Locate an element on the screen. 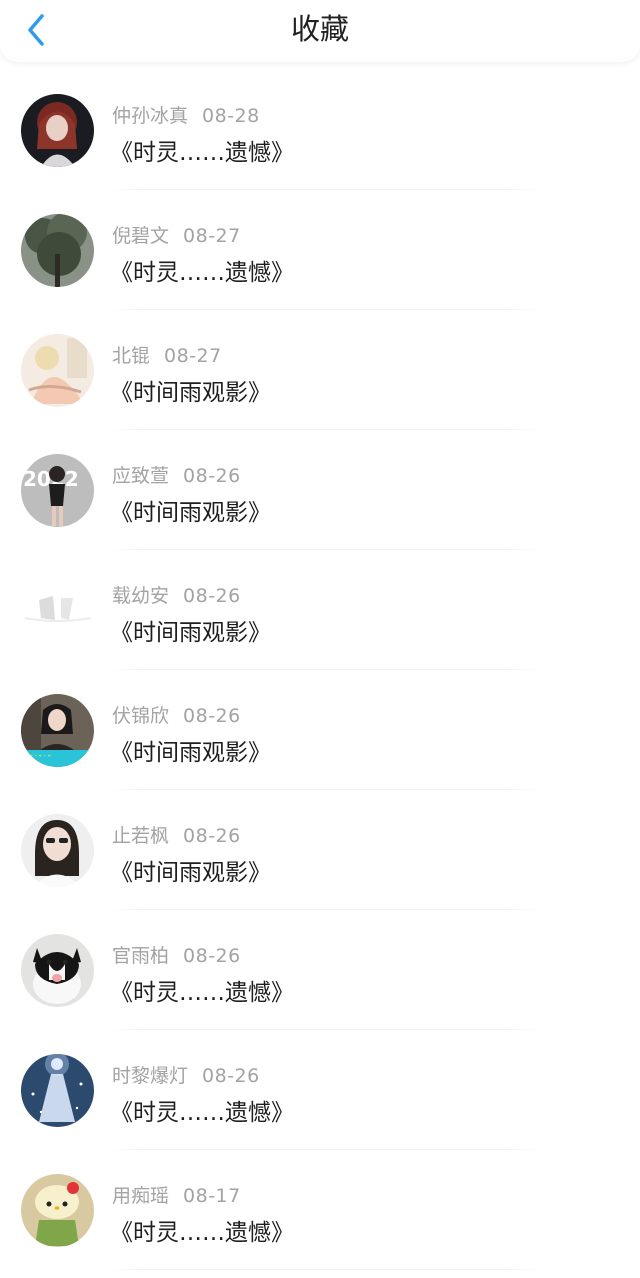 The width and height of the screenshot is (640, 1278). author-name: 载幼安 is located at coordinates (141, 596).